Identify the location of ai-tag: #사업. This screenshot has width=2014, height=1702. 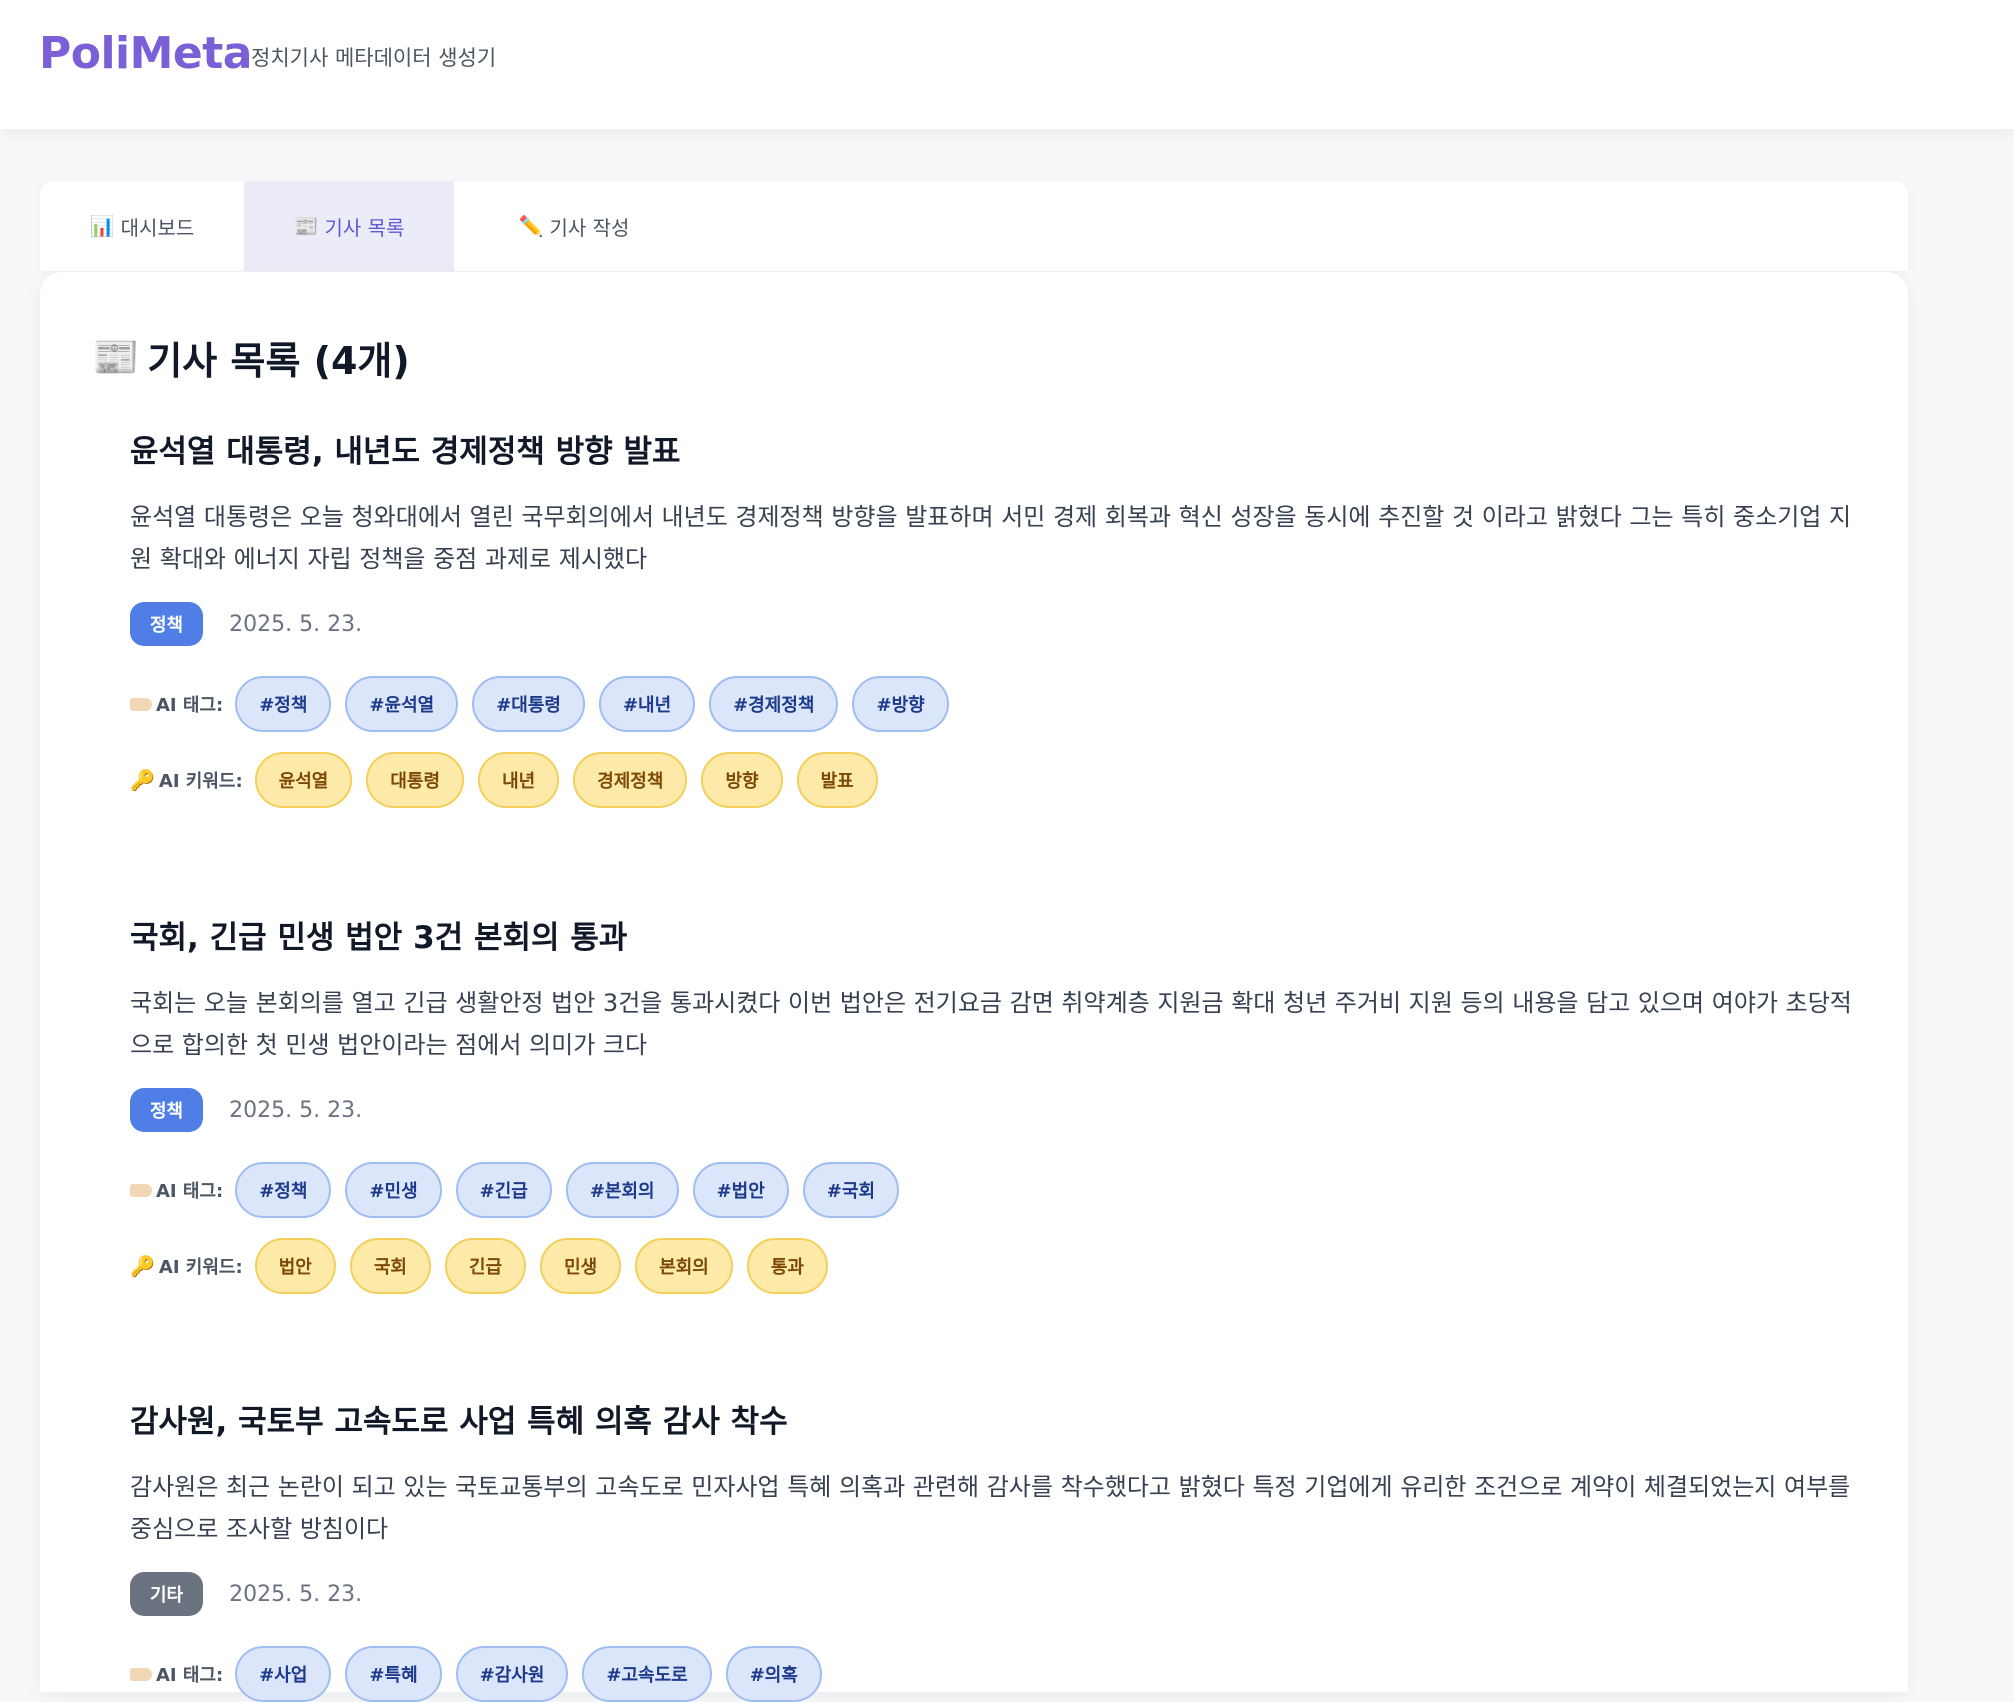
(283, 1674).